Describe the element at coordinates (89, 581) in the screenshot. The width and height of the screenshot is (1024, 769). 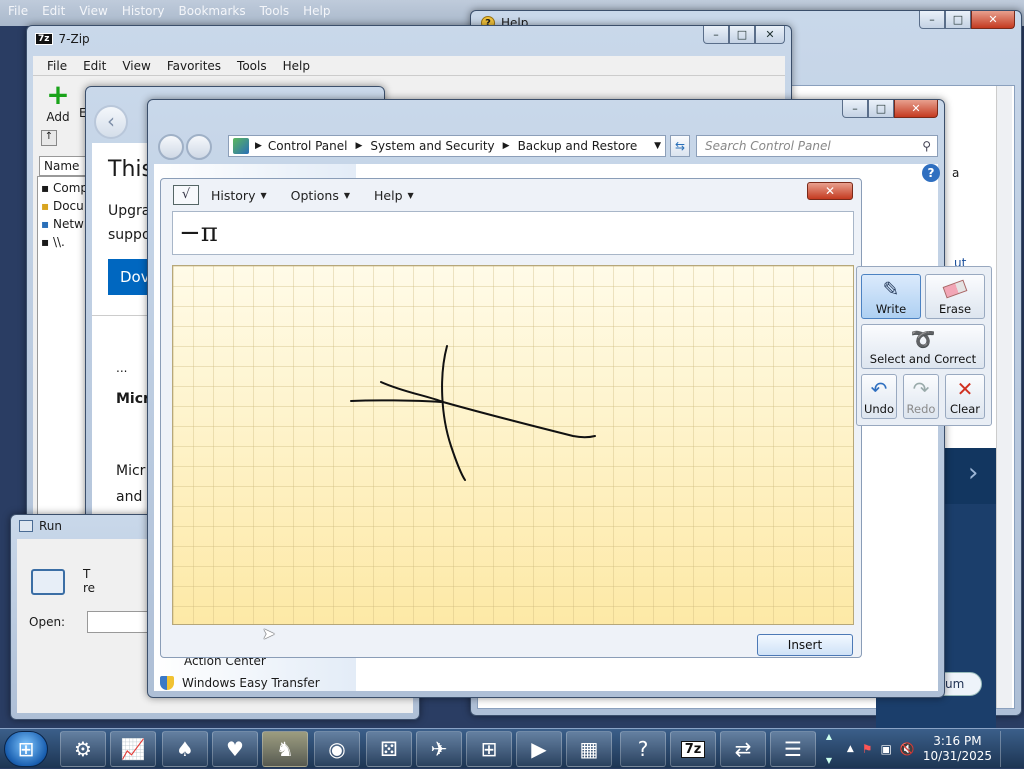
I see `run-description: T re` at that location.